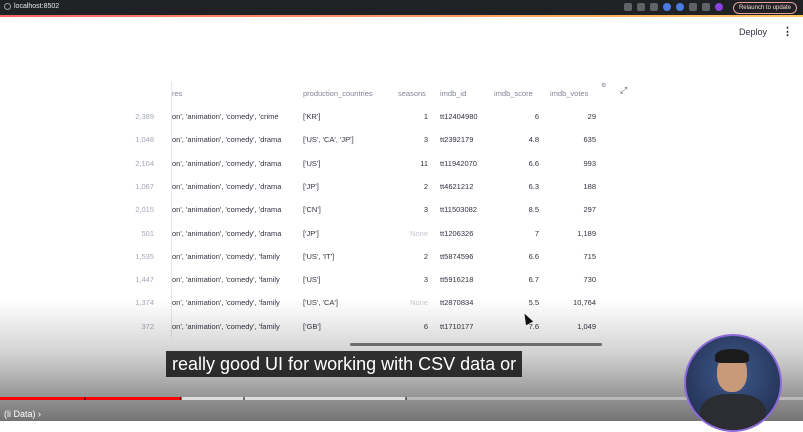 The image size is (803, 432). What do you see at coordinates (142, 163) in the screenshot?
I see `row-index-cell: 2,104` at bounding box center [142, 163].